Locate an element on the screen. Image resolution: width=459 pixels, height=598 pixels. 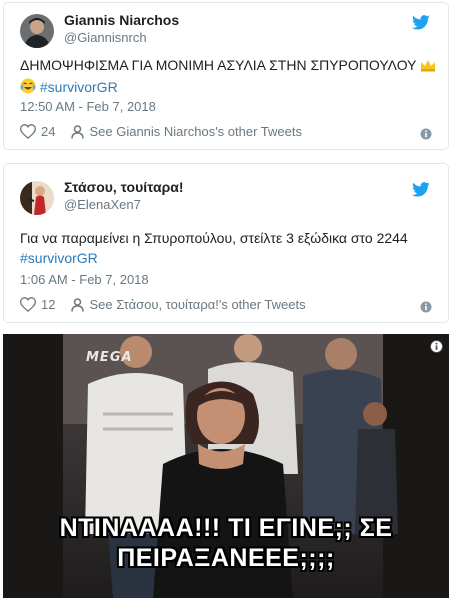
tears-of-joy-icon is located at coordinates (28, 88).